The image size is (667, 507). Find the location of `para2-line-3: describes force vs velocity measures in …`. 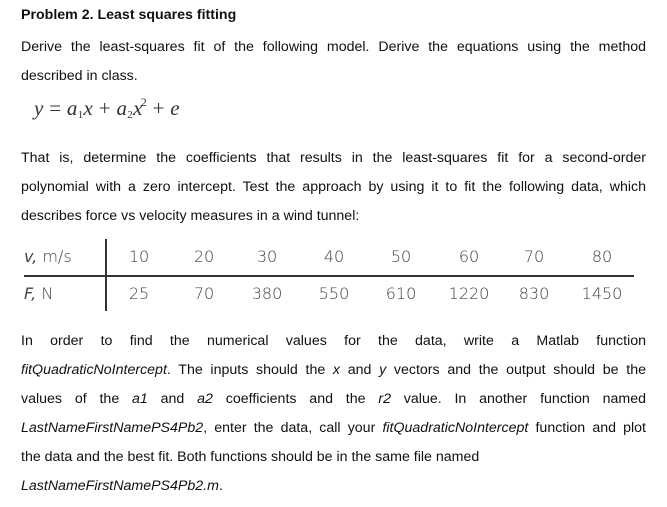

para2-line-3: describes force vs velocity measures in … is located at coordinates (190, 216).